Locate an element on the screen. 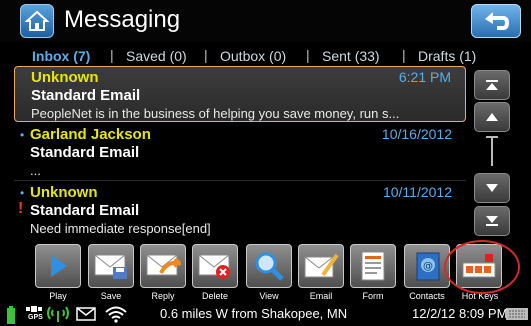 The width and height of the screenshot is (531, 326). form-button is located at coordinates (373, 266).